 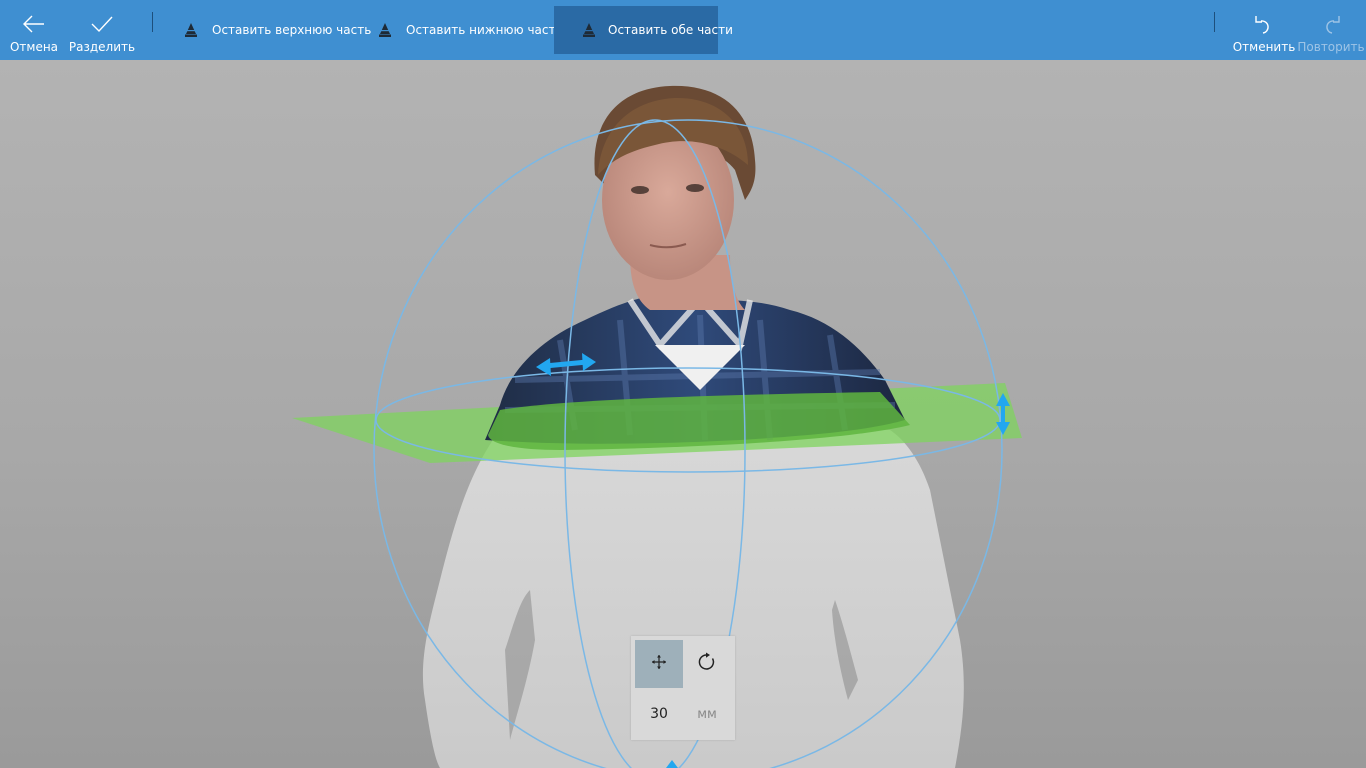 What do you see at coordinates (707, 714) in the screenshot?
I see `offset-unit: мм` at bounding box center [707, 714].